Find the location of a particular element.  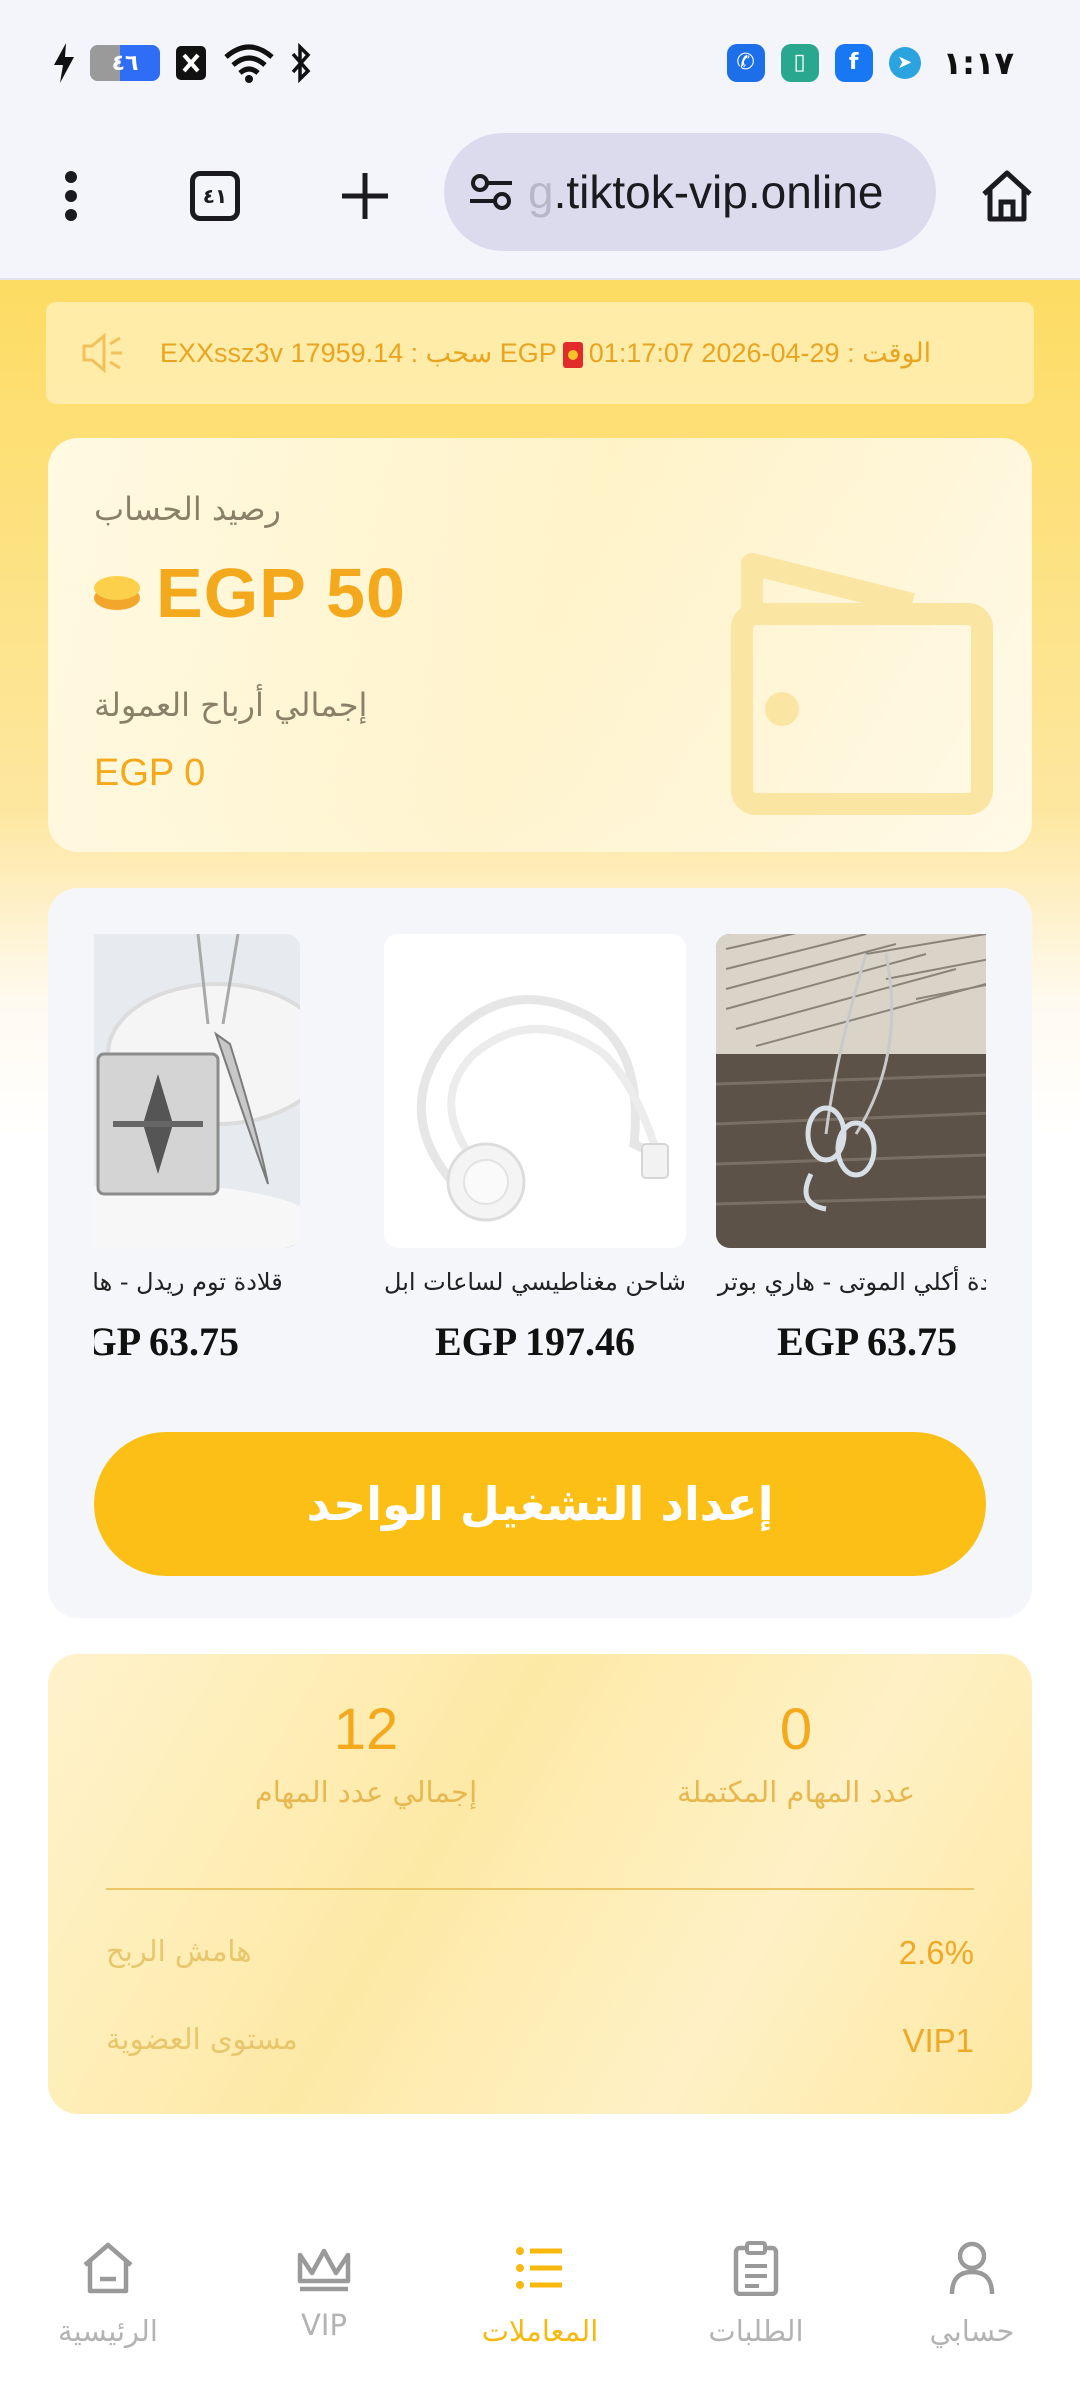

total-tasks-stat: 12 إجمالي عدد المهام is located at coordinates (366, 1752).